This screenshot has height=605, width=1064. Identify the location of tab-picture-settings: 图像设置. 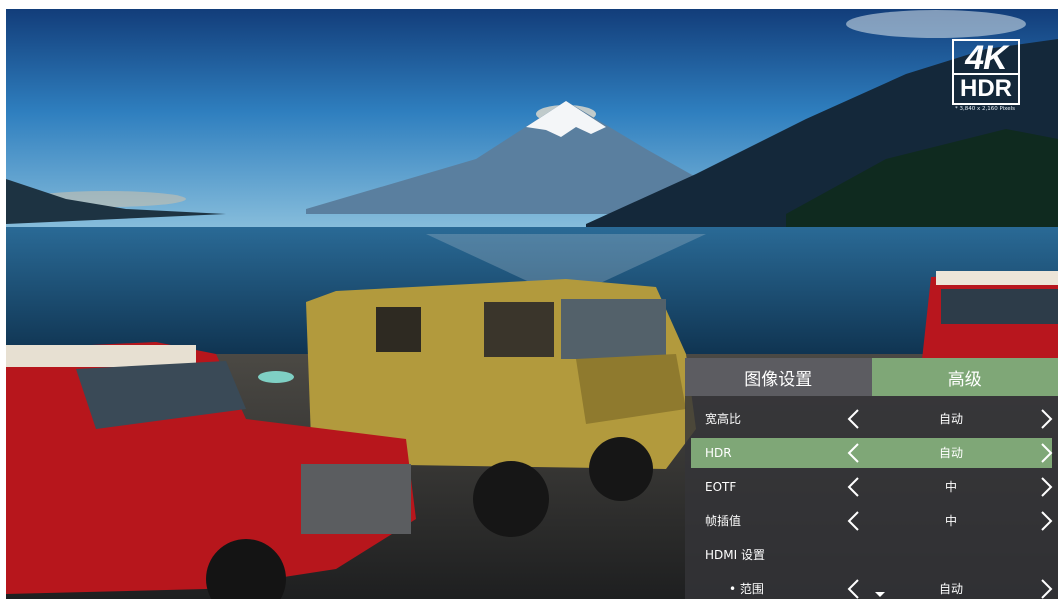
(778, 377).